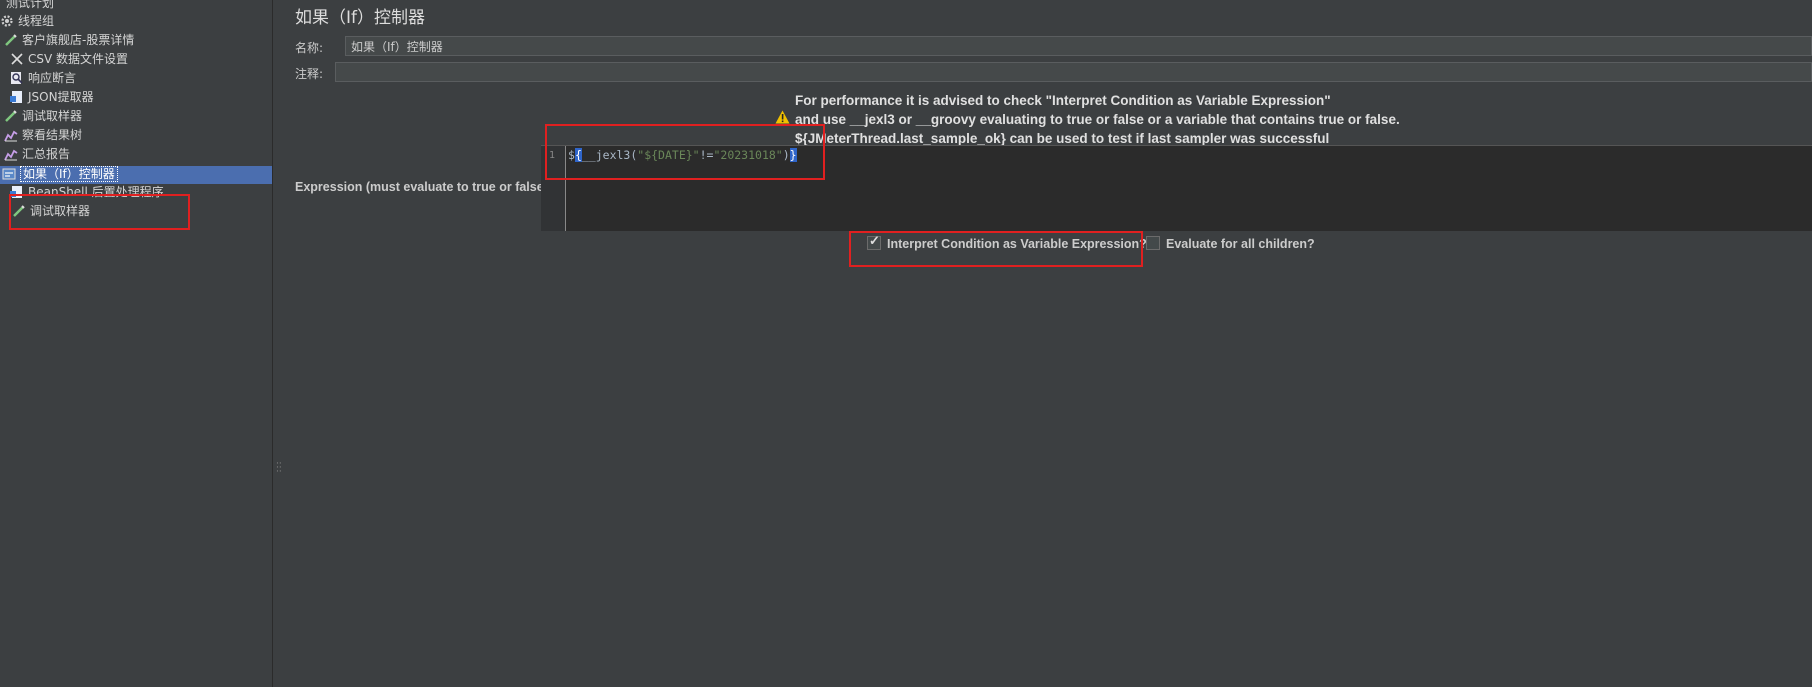 This screenshot has height=687, width=1812. Describe the element at coordinates (99, 212) in the screenshot. I see `highlight-box-debug-sampler` at that location.